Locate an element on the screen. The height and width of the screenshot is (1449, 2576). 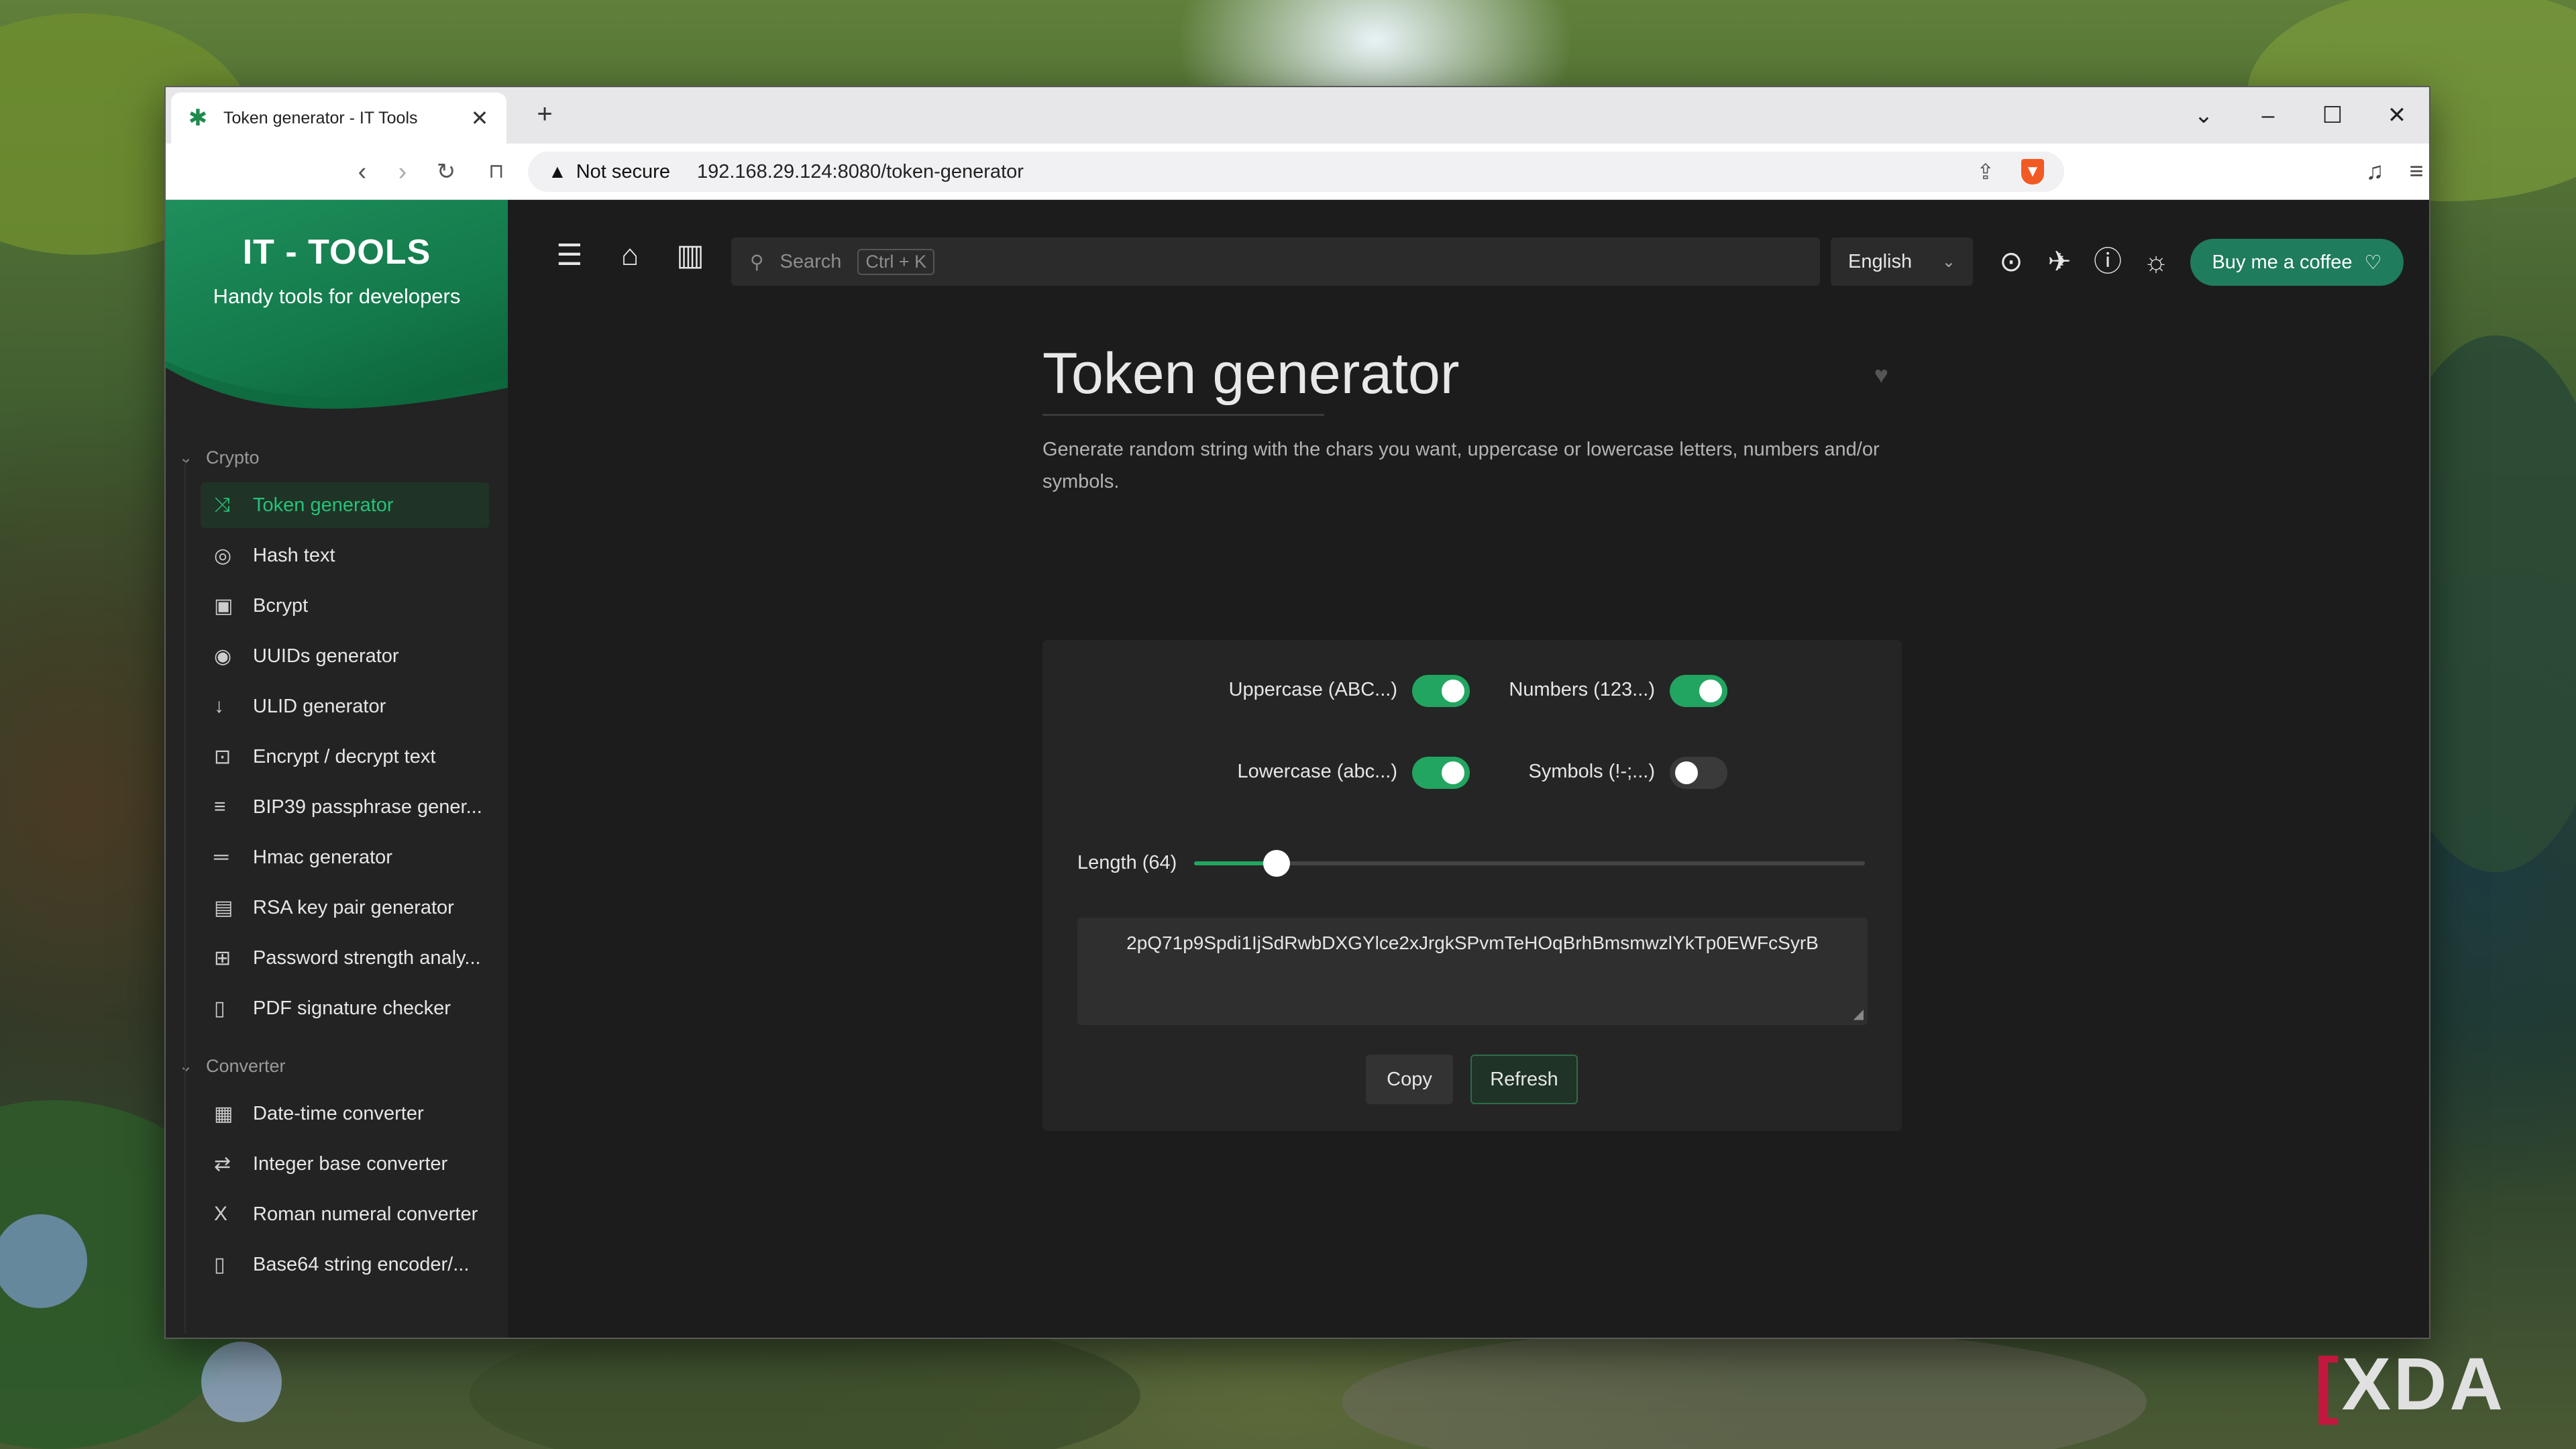
close-window-icon: ✕ is located at coordinates (2397, 115).